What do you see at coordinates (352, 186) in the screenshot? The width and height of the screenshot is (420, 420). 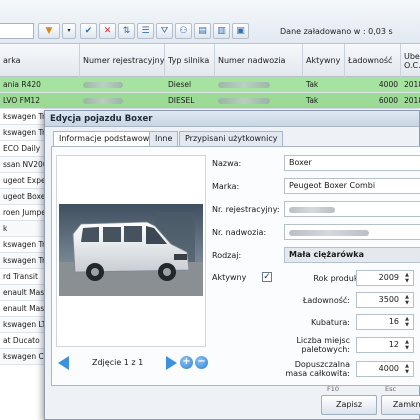 I see `marka-field: Peugeot Boxer Combi` at bounding box center [352, 186].